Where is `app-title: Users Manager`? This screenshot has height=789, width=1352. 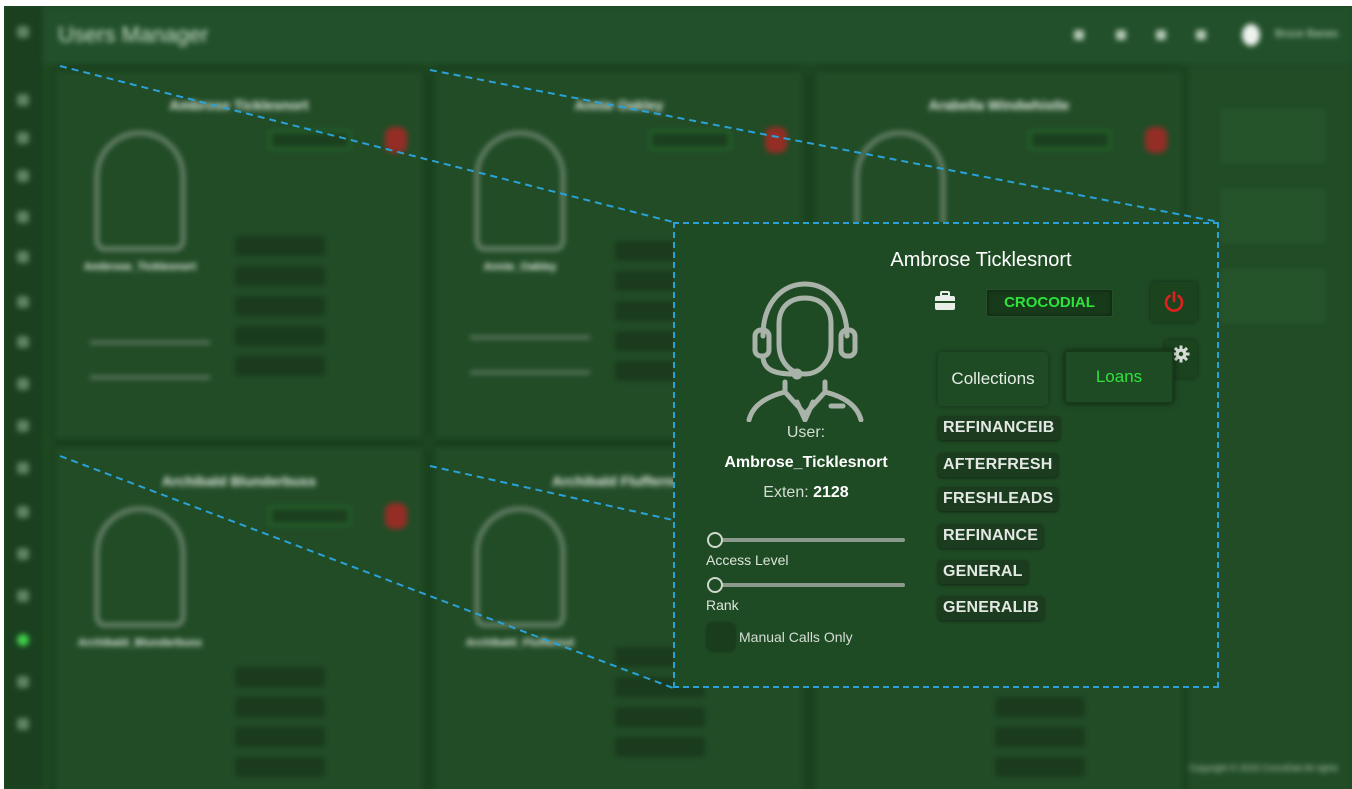
app-title: Users Manager is located at coordinates (133, 34).